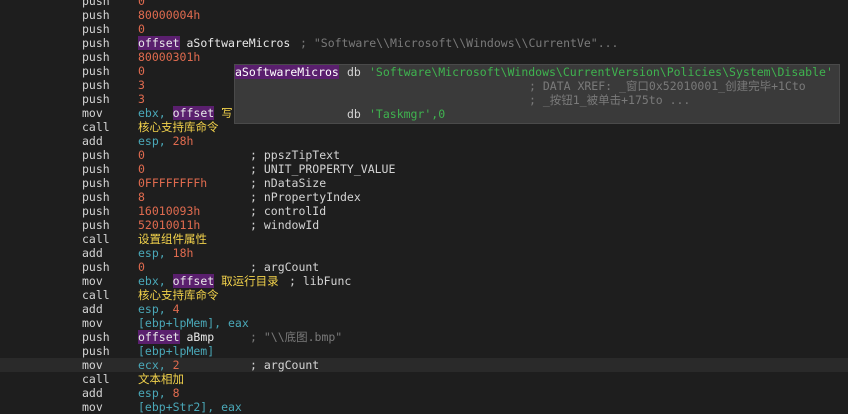 This screenshot has height=414, width=848. Describe the element at coordinates (424, 379) in the screenshot. I see `code-line: call 文本相加` at that location.